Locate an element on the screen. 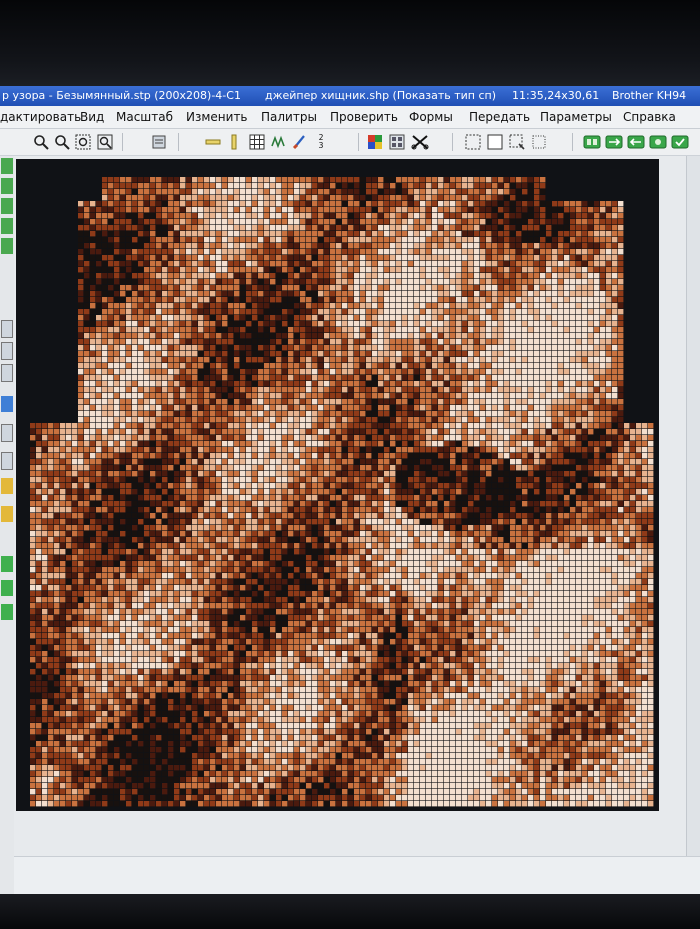 This screenshot has height=929, width=700. menu-edit: дактировать is located at coordinates (40, 117).